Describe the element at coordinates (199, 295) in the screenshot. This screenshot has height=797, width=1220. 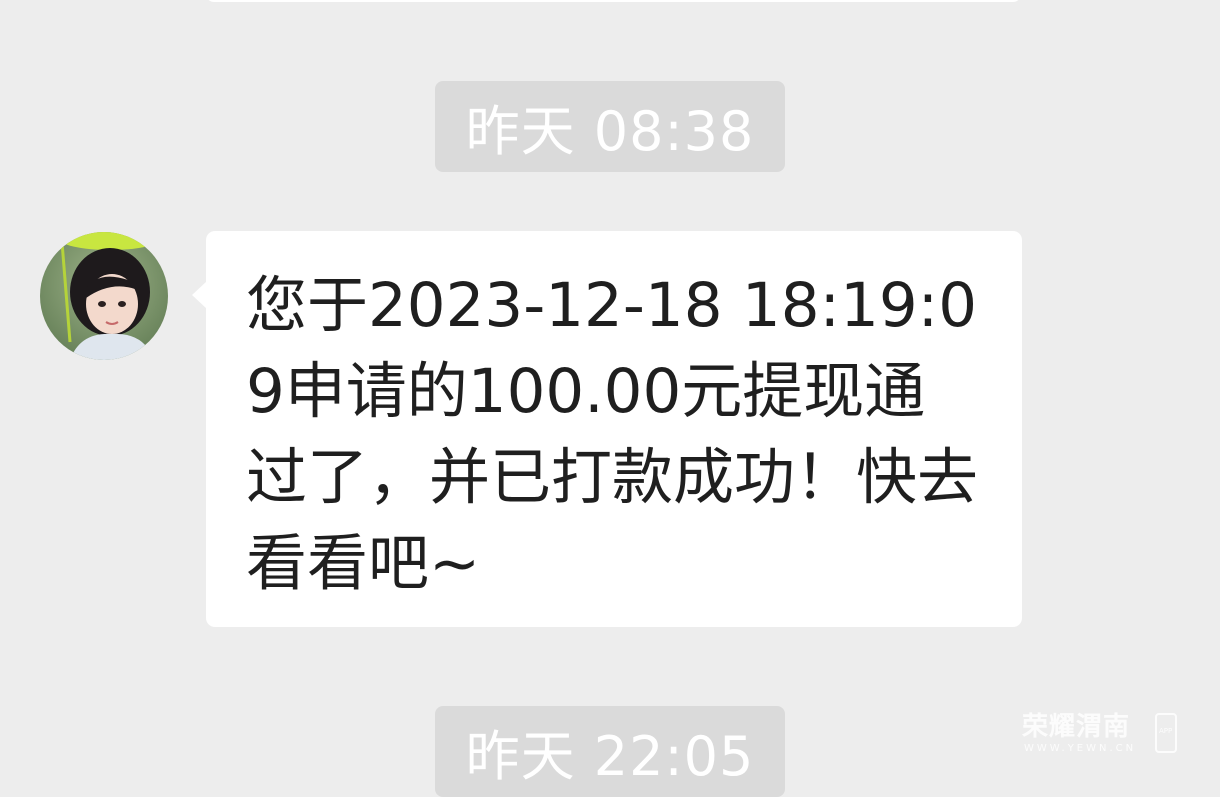
I see `bubble-tail` at that location.